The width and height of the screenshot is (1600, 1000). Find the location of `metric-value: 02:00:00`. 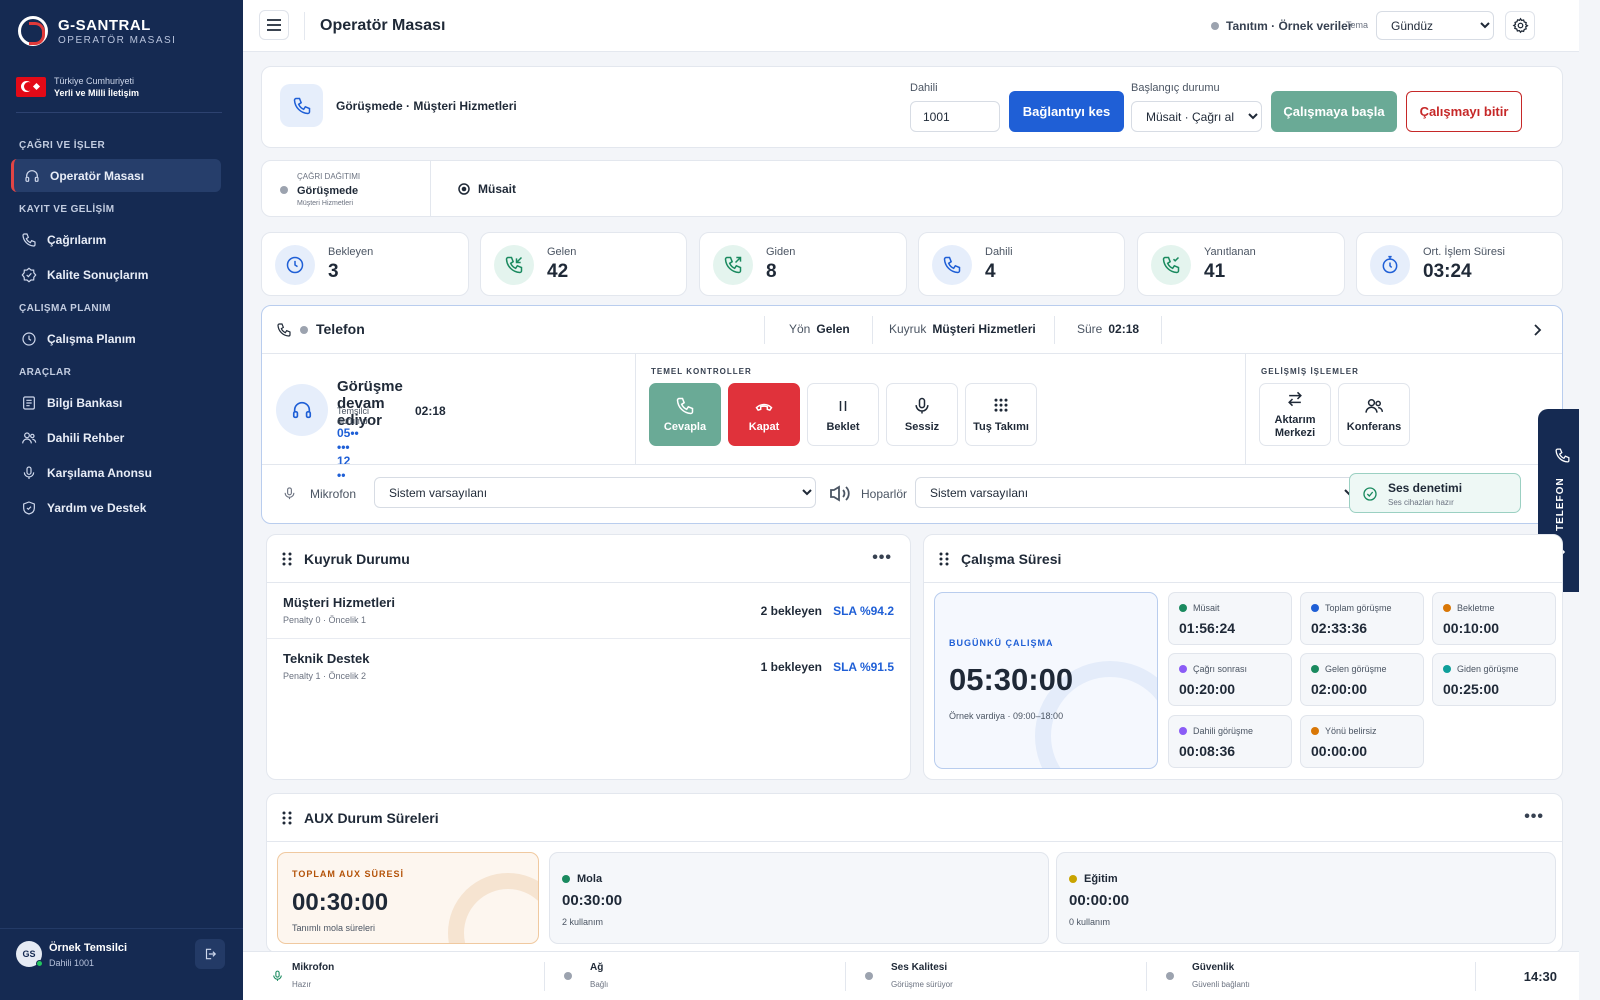

metric-value: 02:00:00 is located at coordinates (1339, 689).